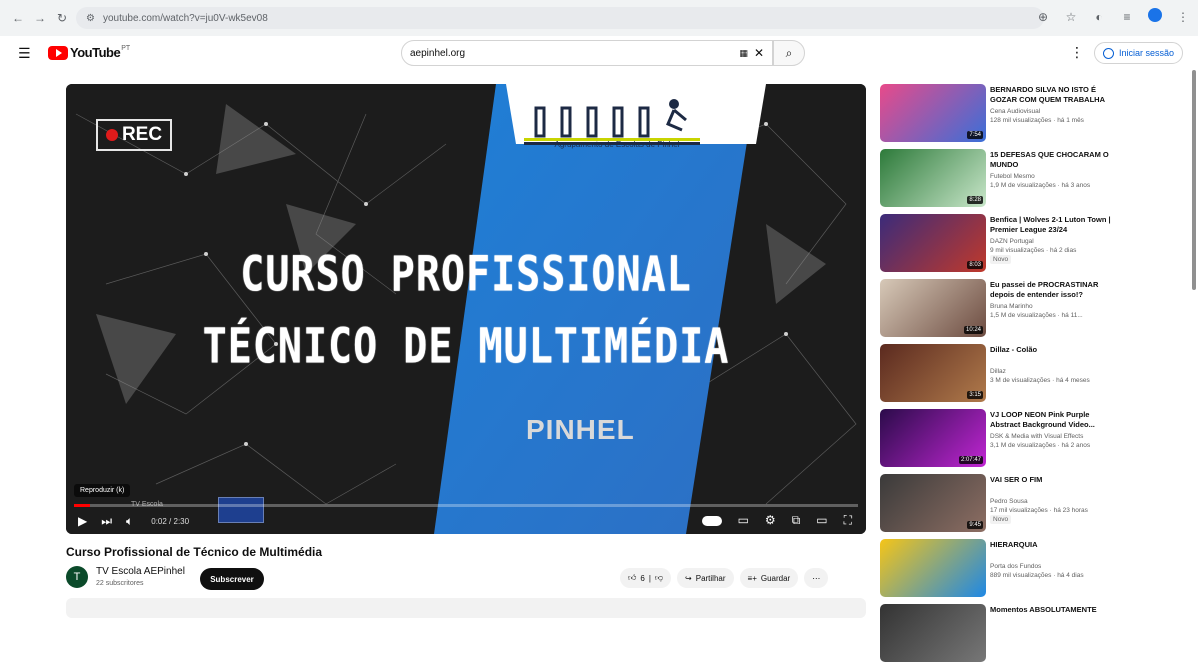  What do you see at coordinates (102, 490) in the screenshot?
I see `play-tooltip: Reproduzir (k)` at bounding box center [102, 490].